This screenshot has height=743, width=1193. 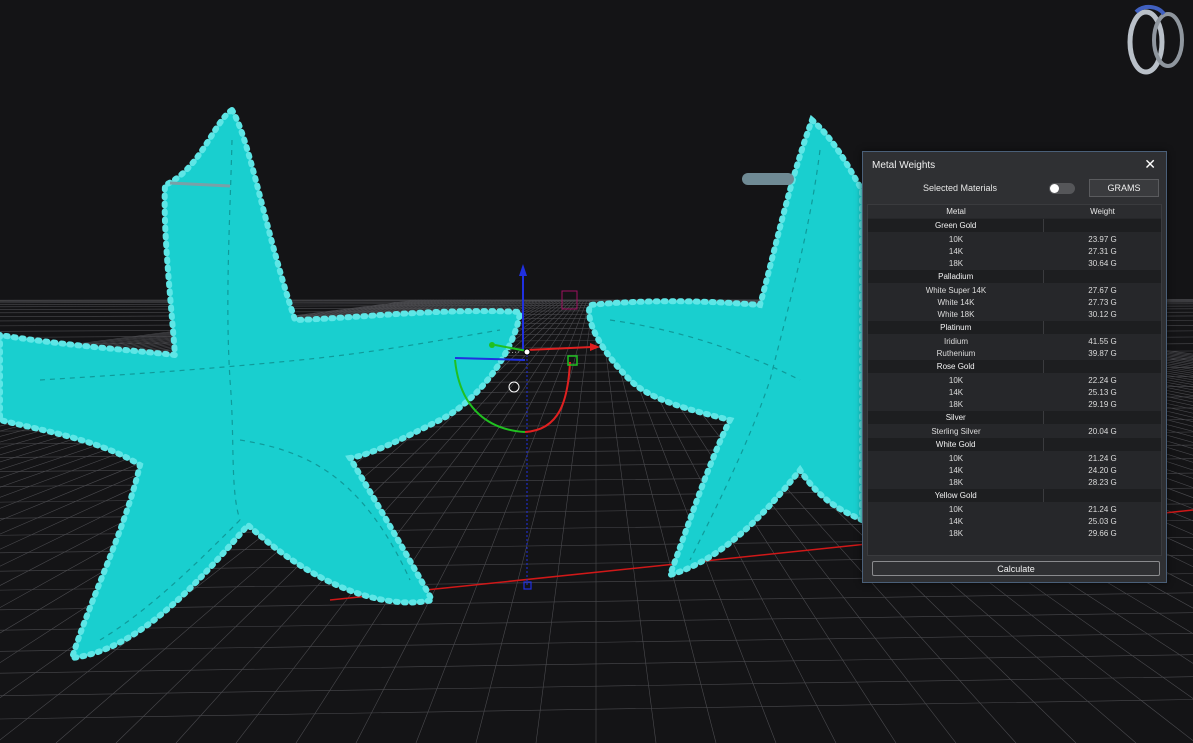 What do you see at coordinates (956, 431) in the screenshot?
I see `metal-cell: Sterling Silver` at bounding box center [956, 431].